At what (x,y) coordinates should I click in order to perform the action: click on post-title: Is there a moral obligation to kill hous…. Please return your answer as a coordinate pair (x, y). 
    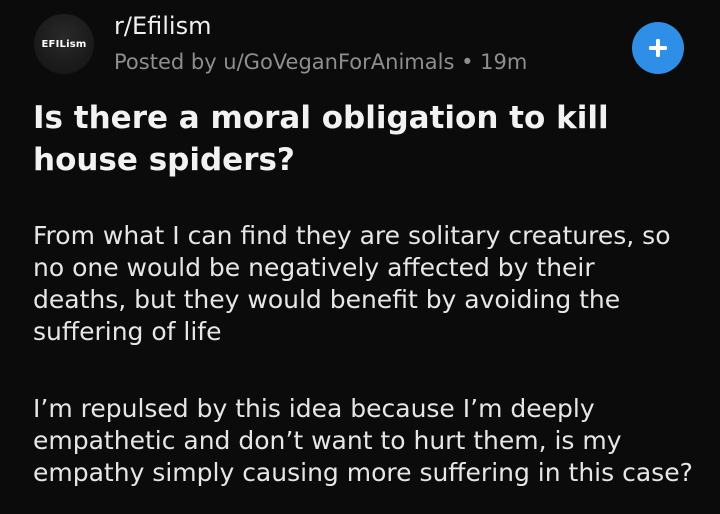
    Looking at the image, I should click on (358, 139).